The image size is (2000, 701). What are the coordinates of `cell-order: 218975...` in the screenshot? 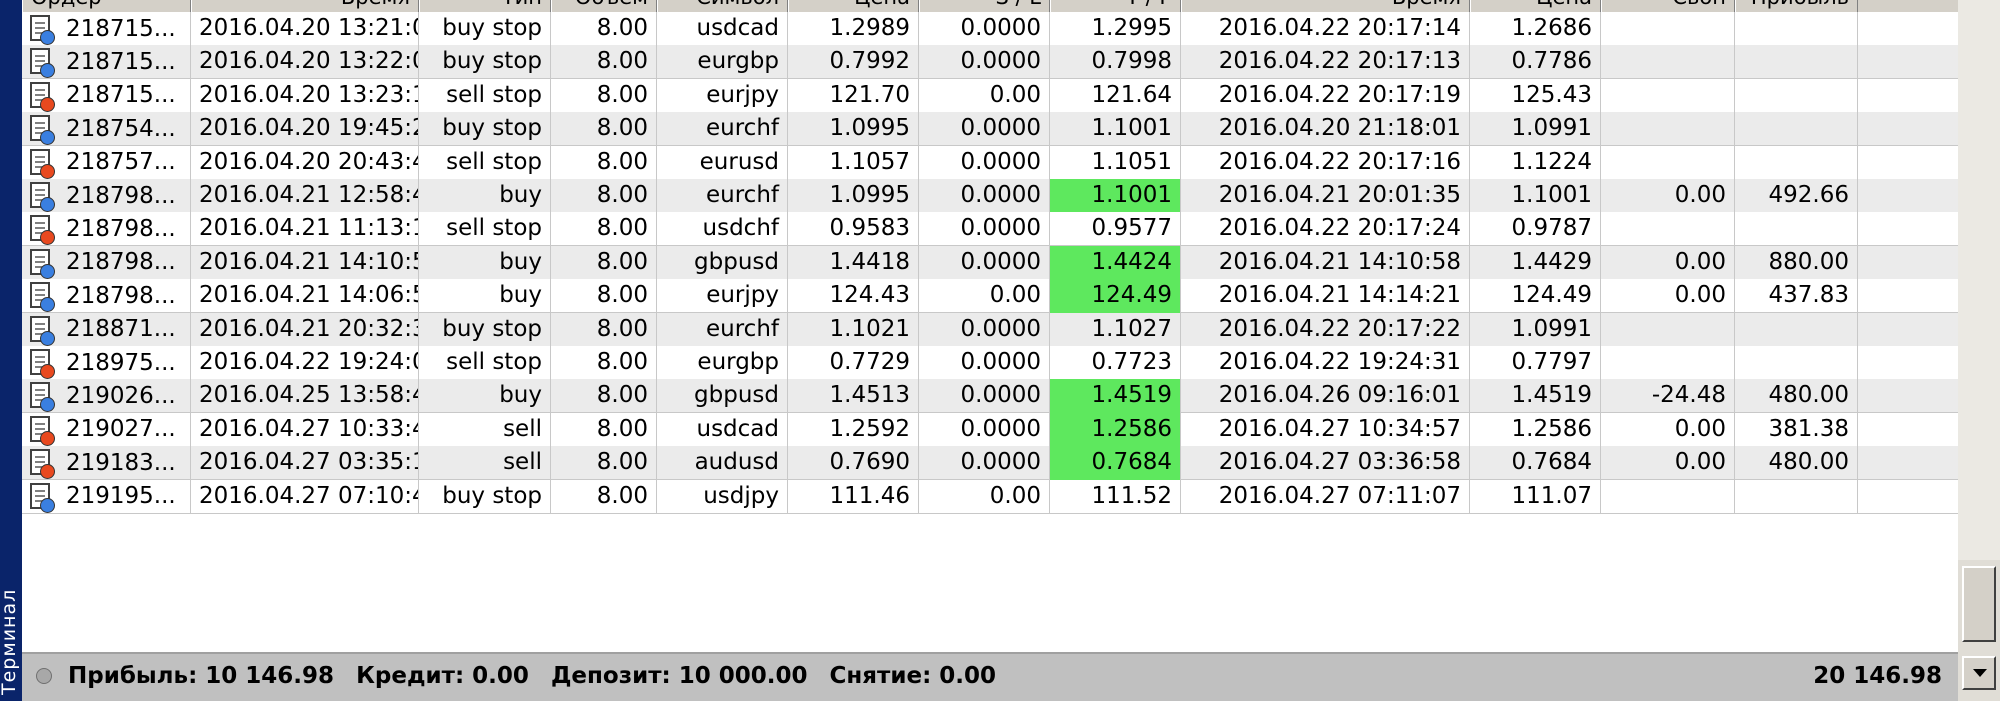 It's located at (106, 363).